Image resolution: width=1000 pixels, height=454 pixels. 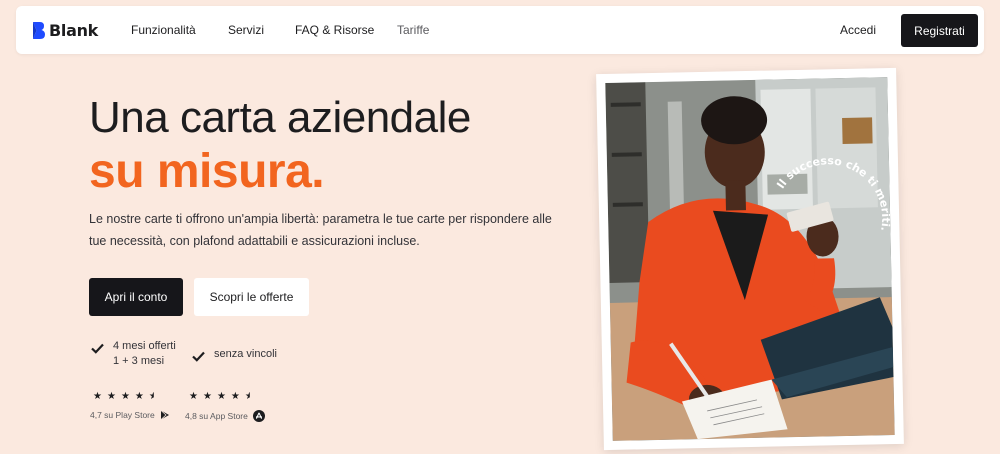 I want to click on play-store-icon, so click(x=165, y=415).